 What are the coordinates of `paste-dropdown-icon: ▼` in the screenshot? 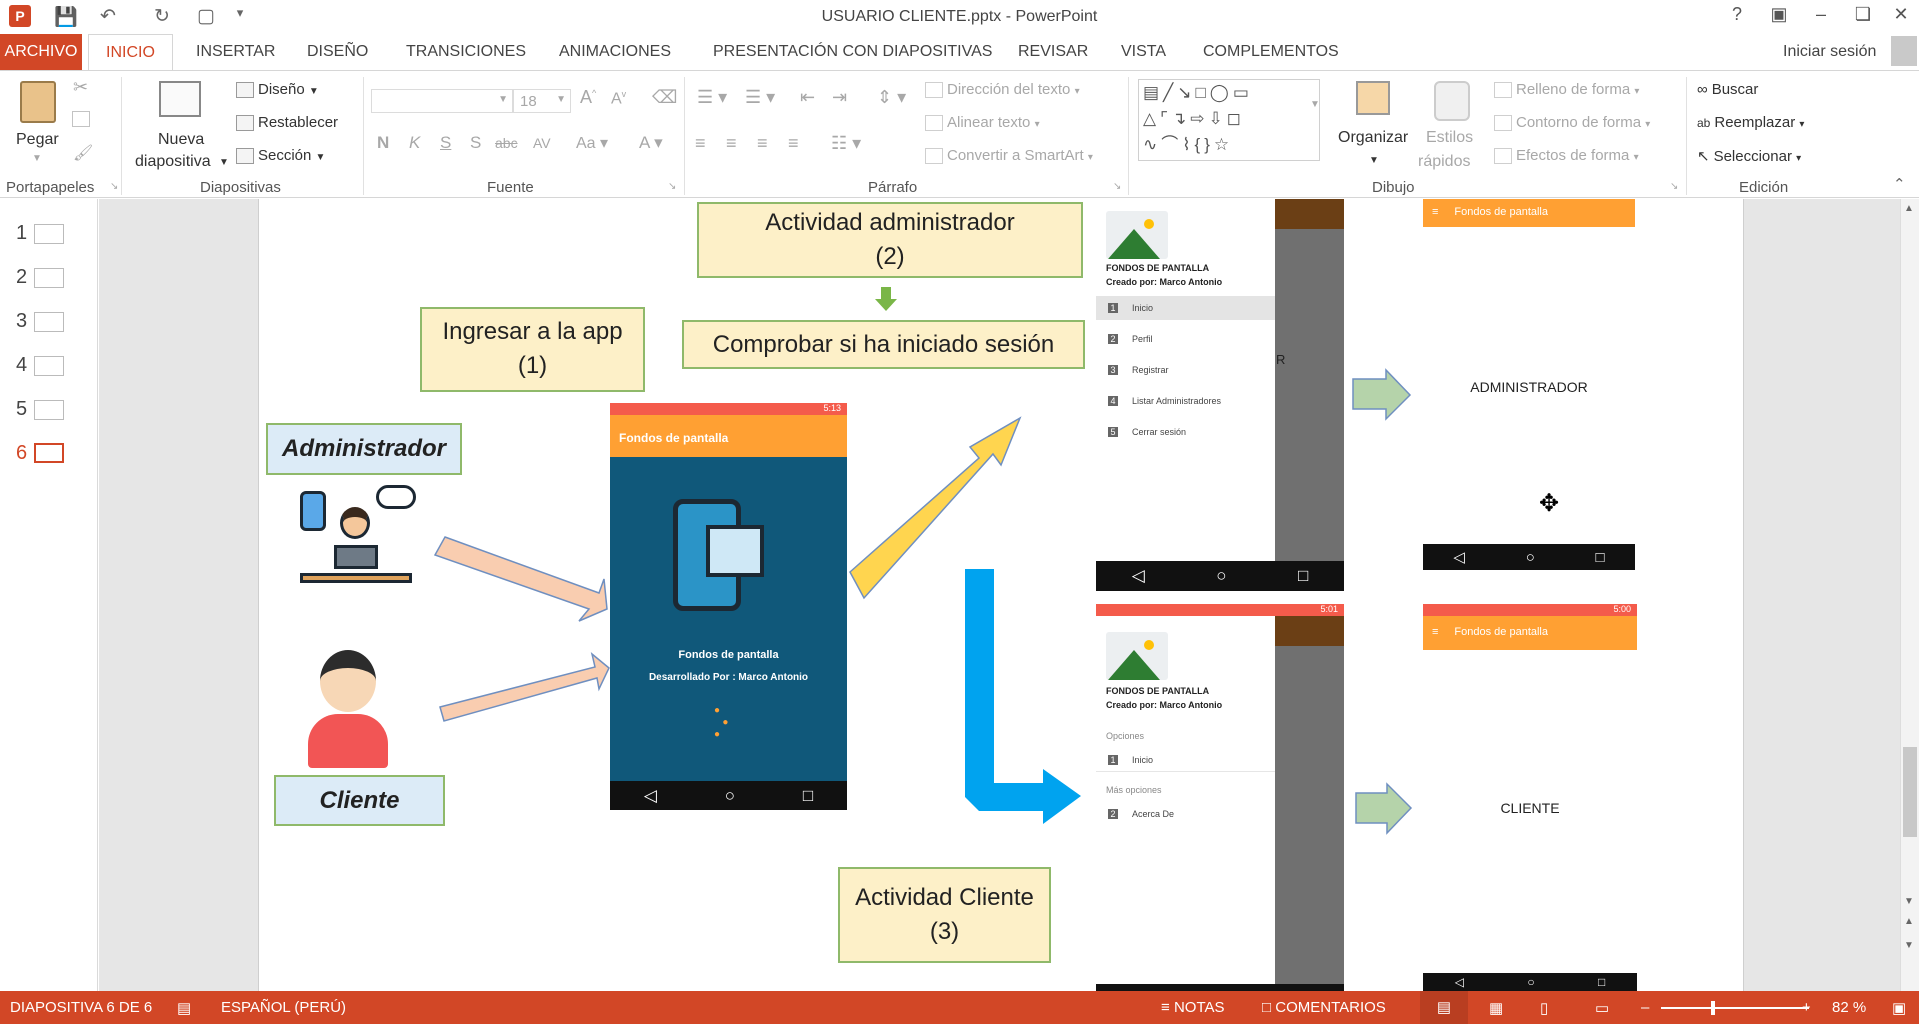 It's located at (37, 158).